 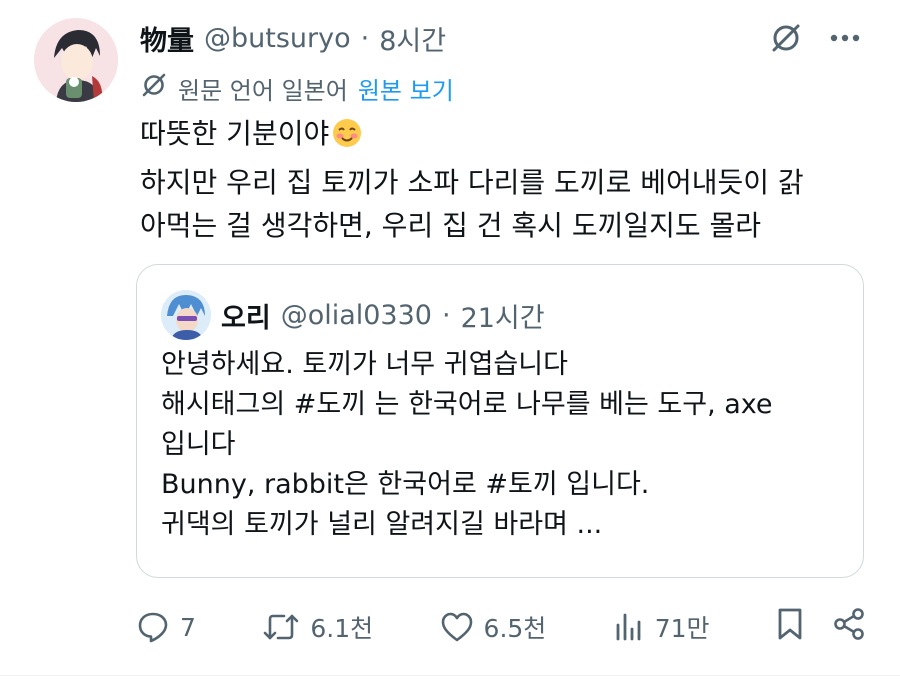 What do you see at coordinates (76, 60) in the screenshot?
I see `author-avatar` at bounding box center [76, 60].